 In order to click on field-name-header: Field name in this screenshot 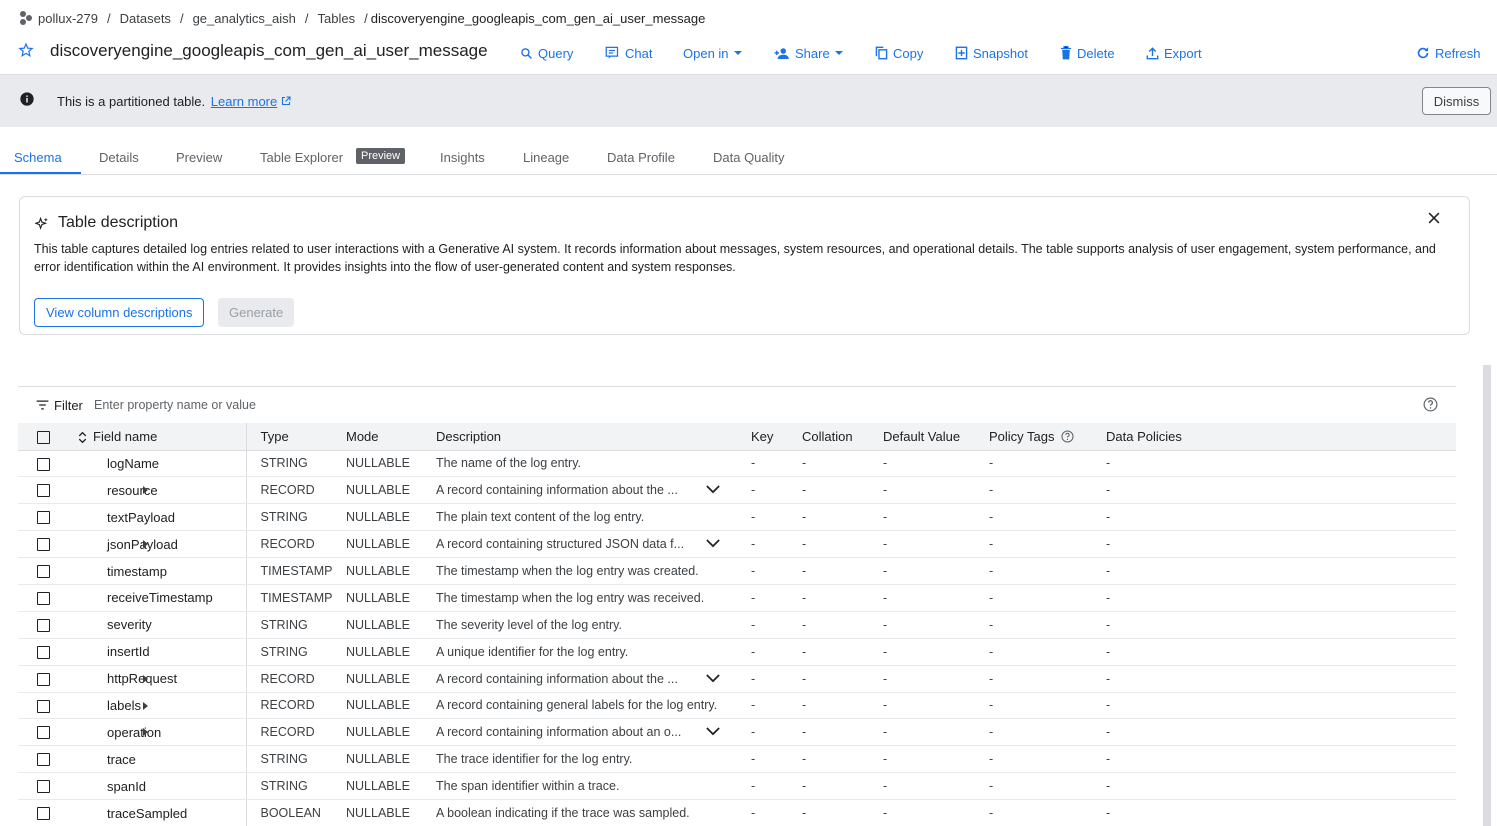, I will do `click(162, 437)`.